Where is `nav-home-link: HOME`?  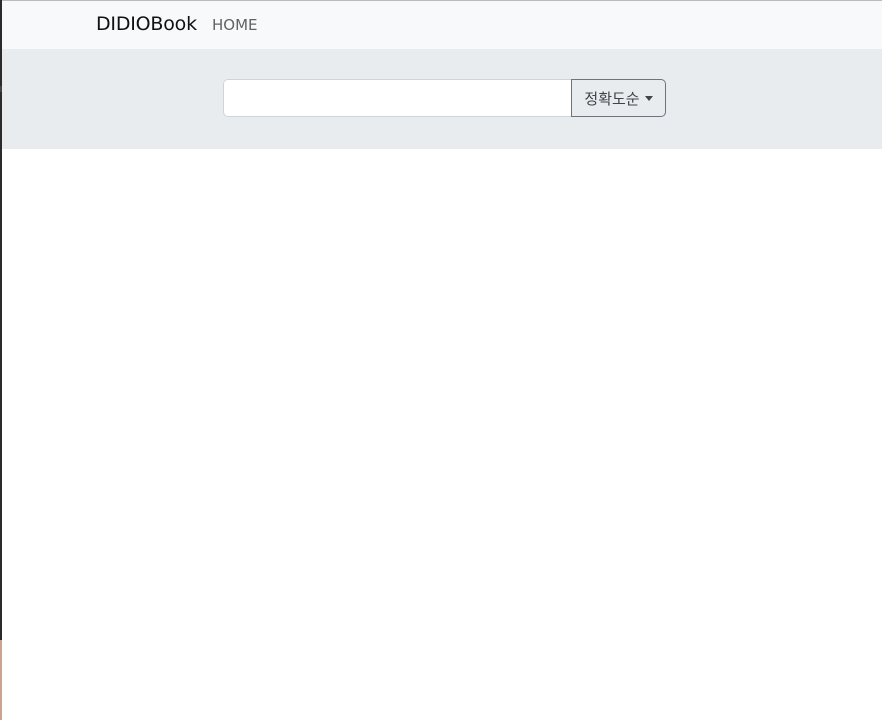
nav-home-link: HOME is located at coordinates (235, 25).